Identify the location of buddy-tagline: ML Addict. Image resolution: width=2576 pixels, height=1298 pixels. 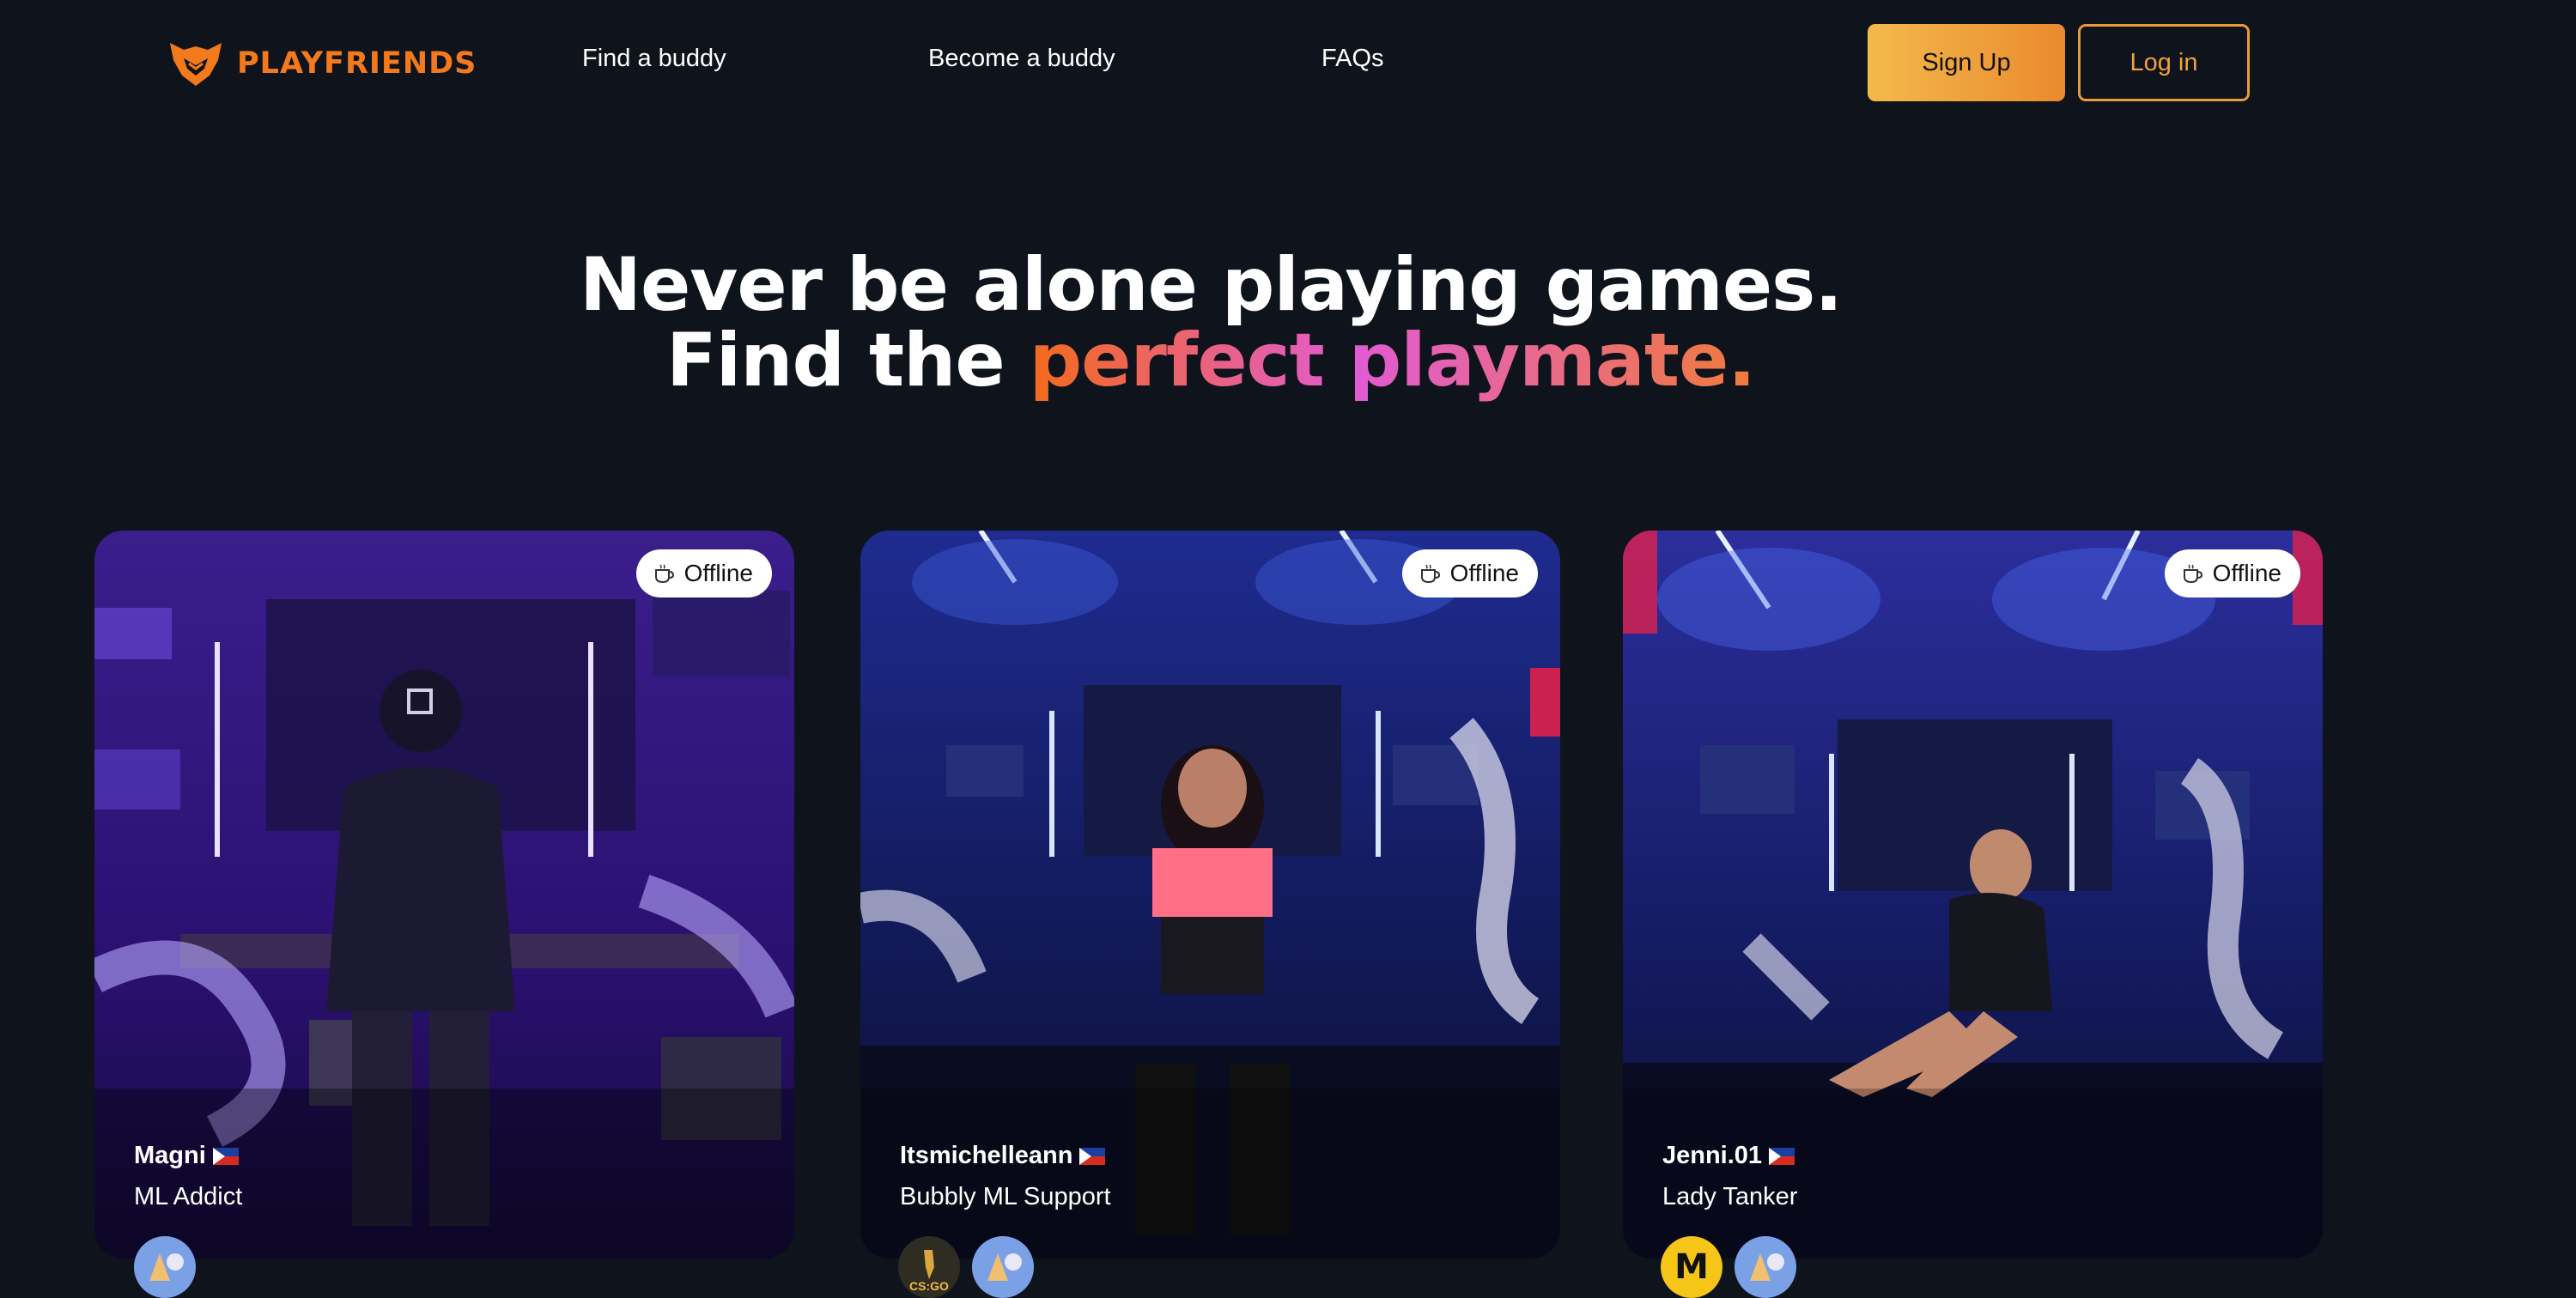
(188, 1197).